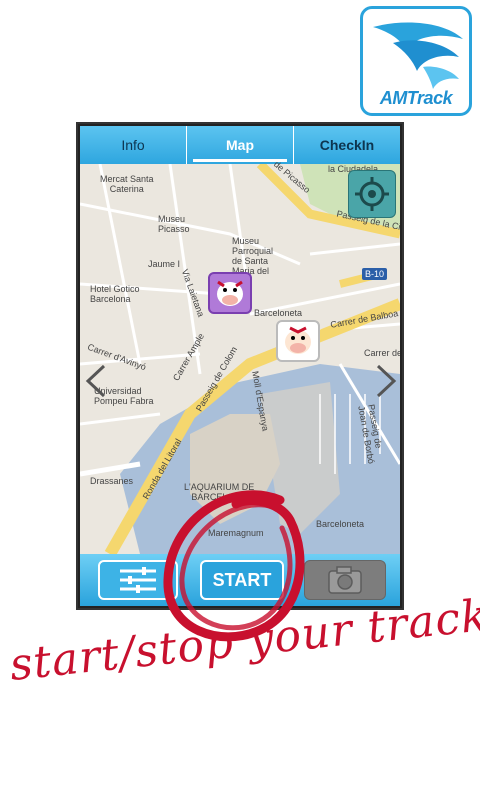  Describe the element at coordinates (174, 224) in the screenshot. I see `map-label-museu-picasso: Museu Picasso` at that location.